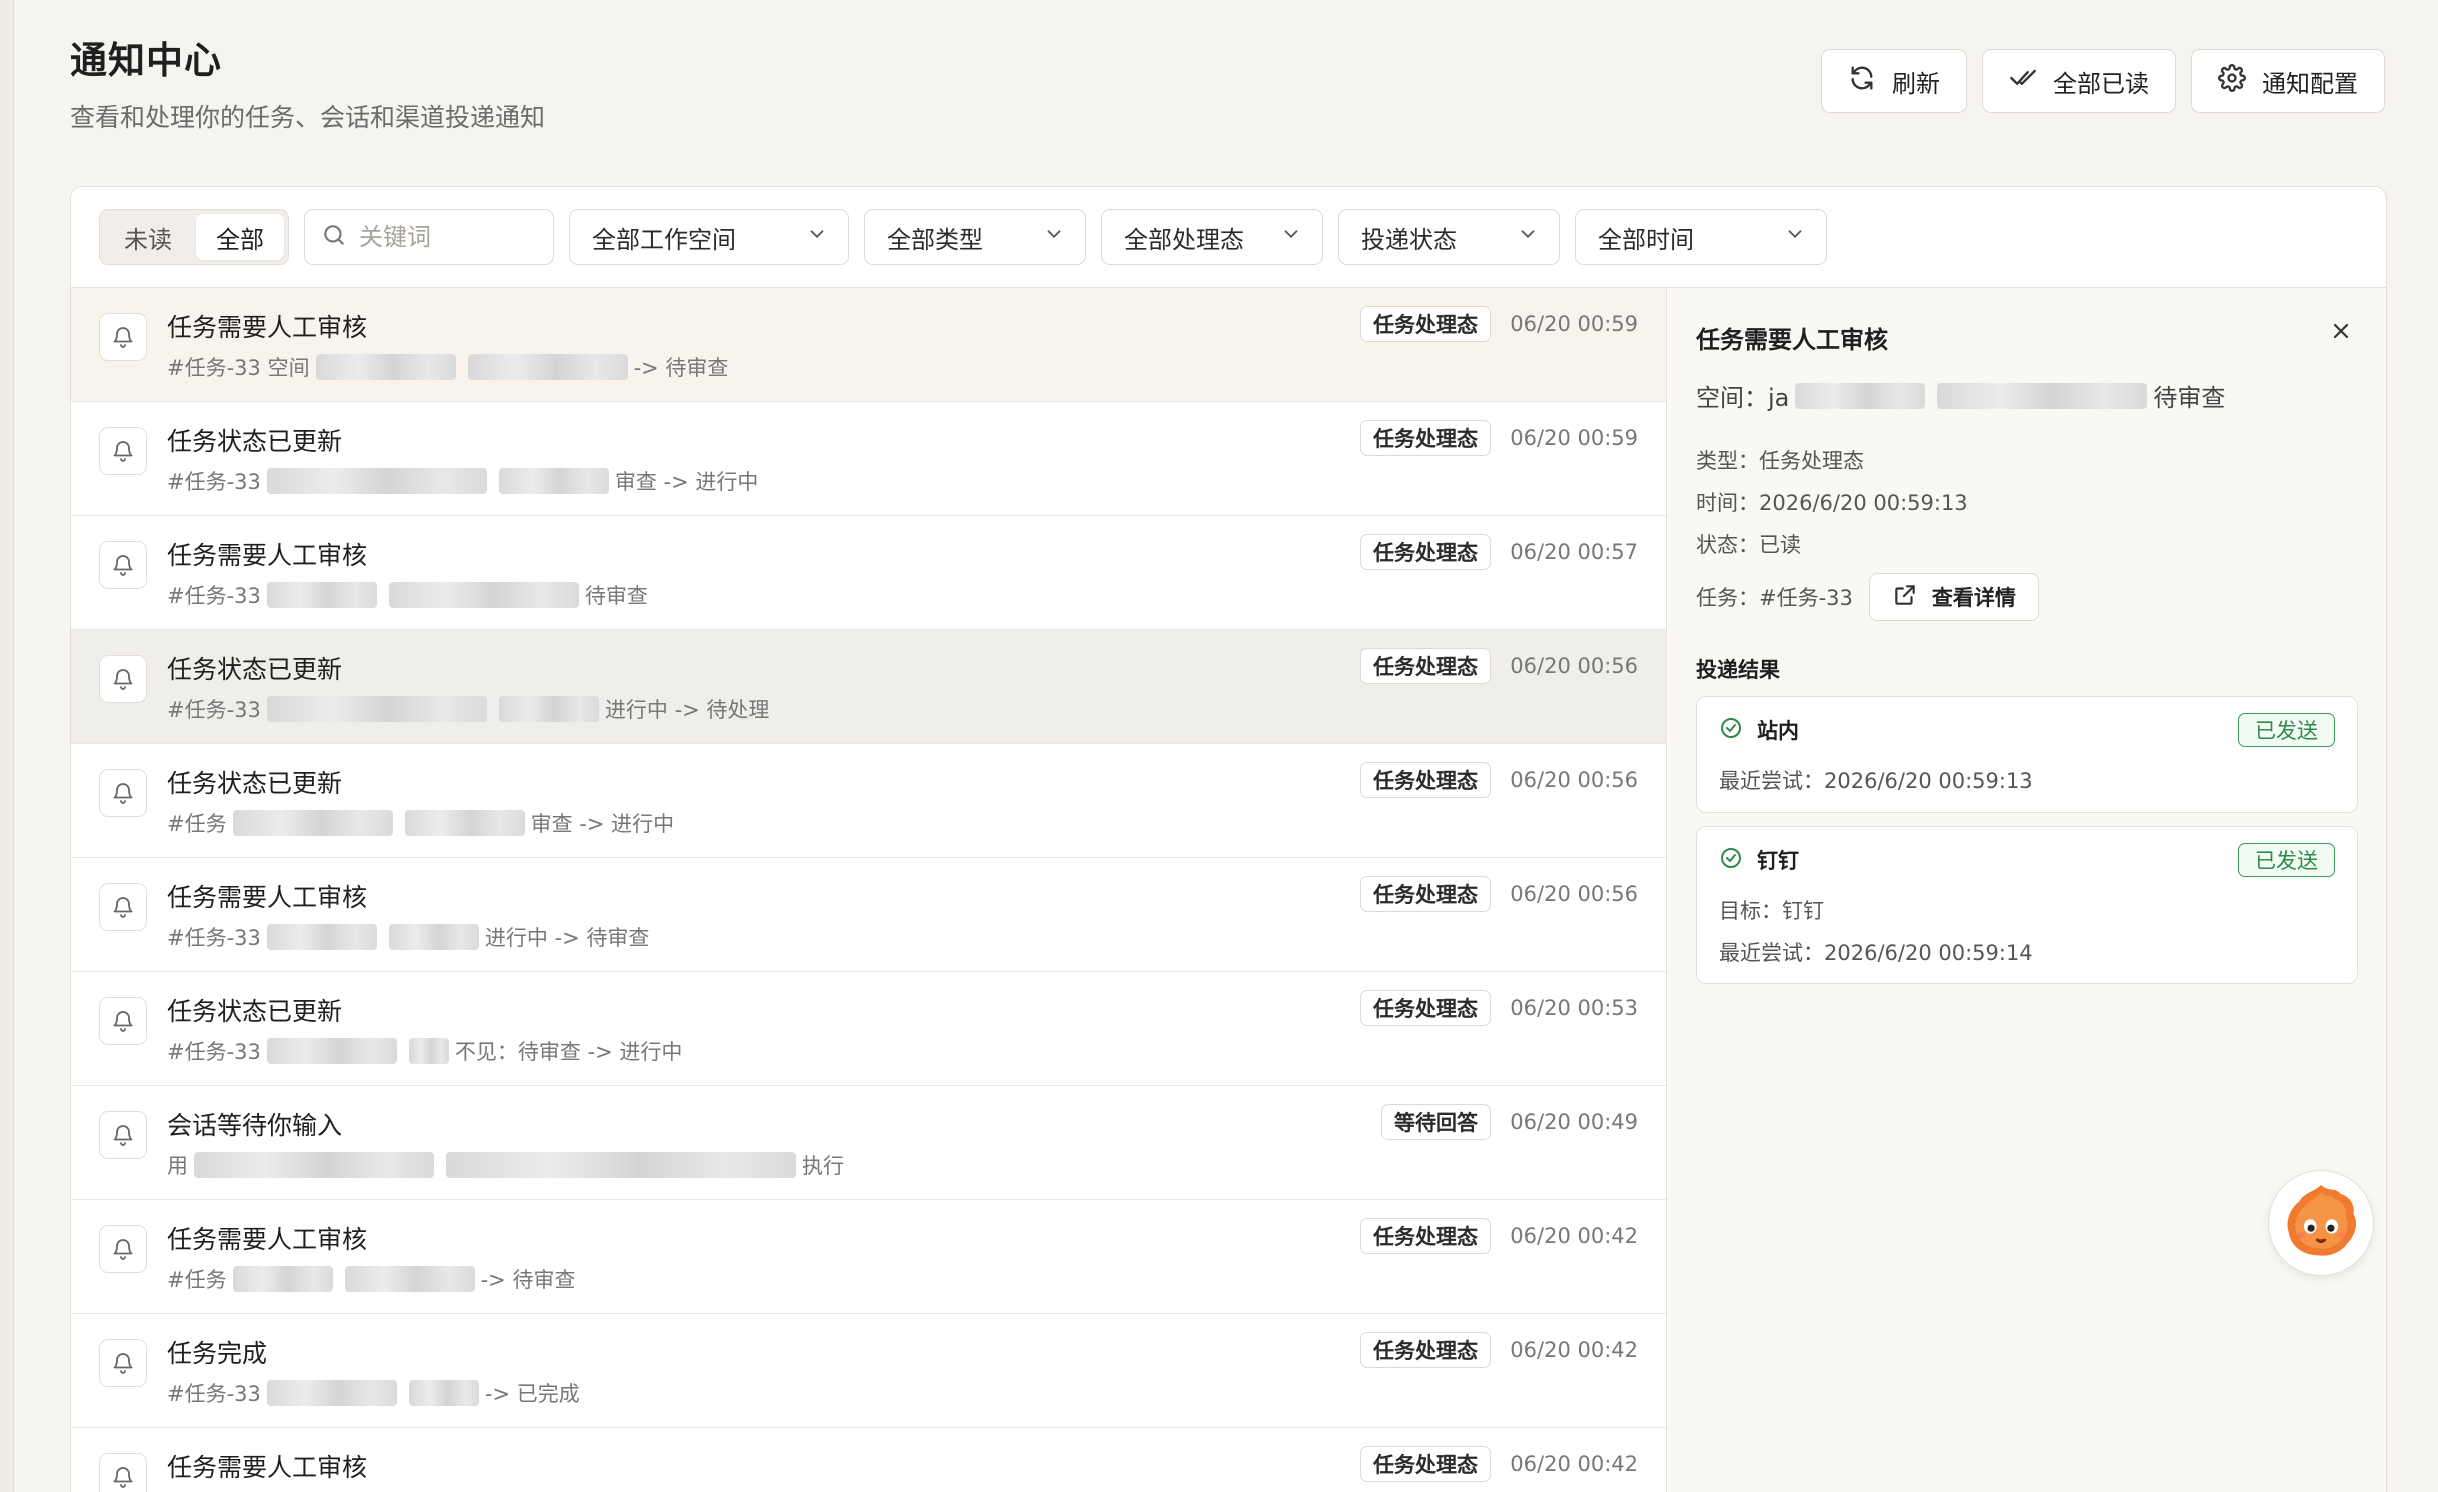  Describe the element at coordinates (1574, 1122) in the screenshot. I see `notification-time: 06/20 00:49` at that location.